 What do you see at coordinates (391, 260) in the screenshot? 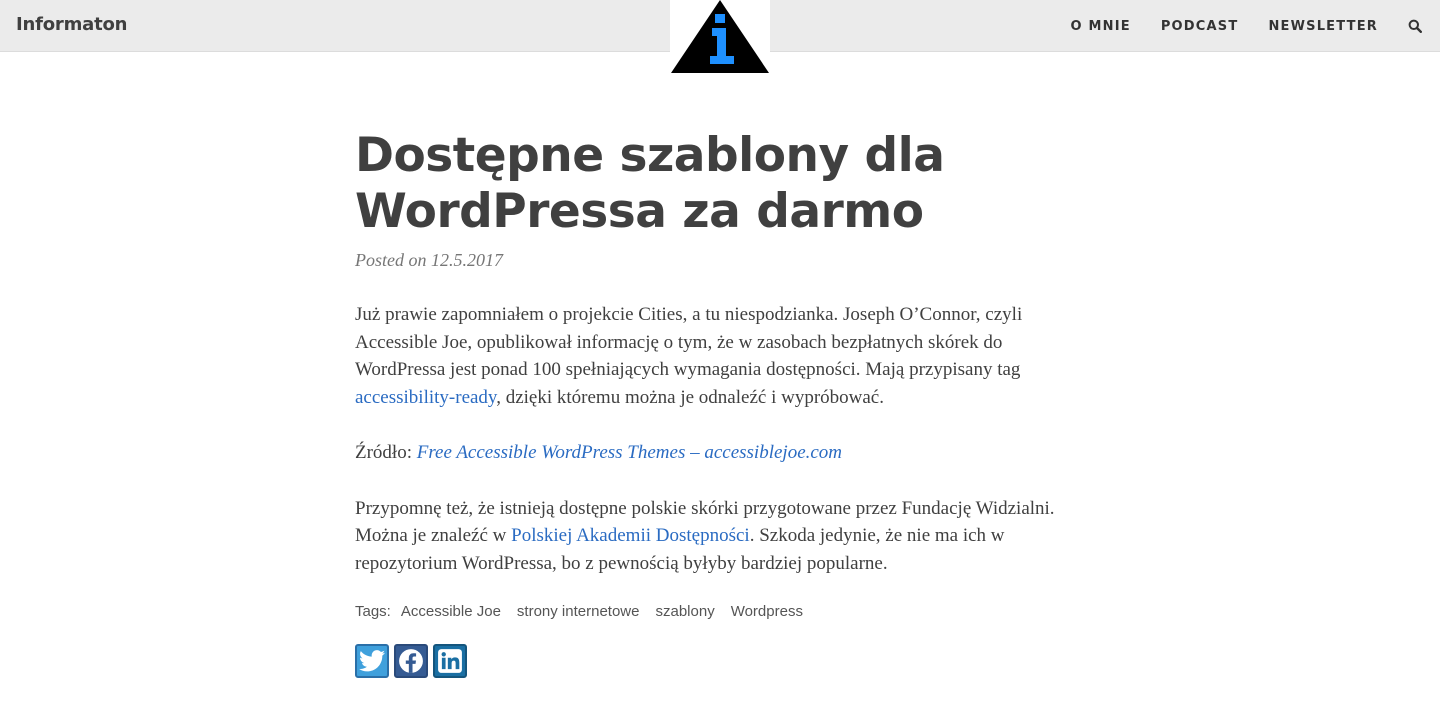
I see `posted-on-label: Posted on` at bounding box center [391, 260].